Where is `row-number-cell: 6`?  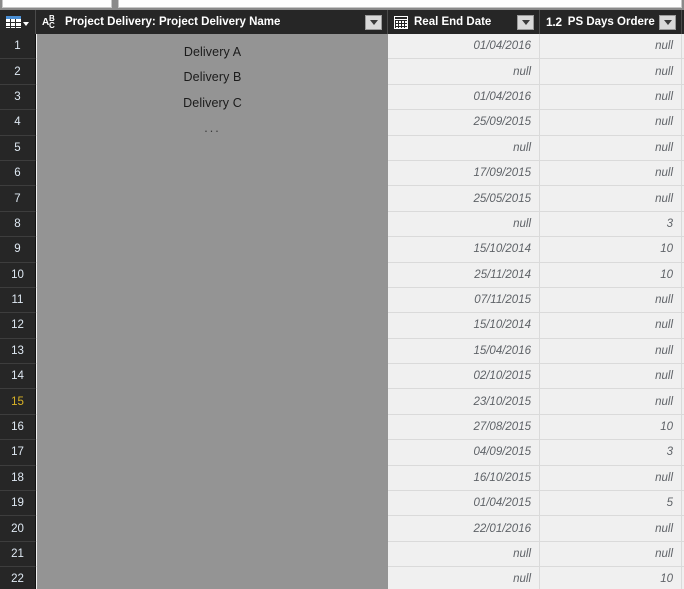
row-number-cell: 6 is located at coordinates (18, 173).